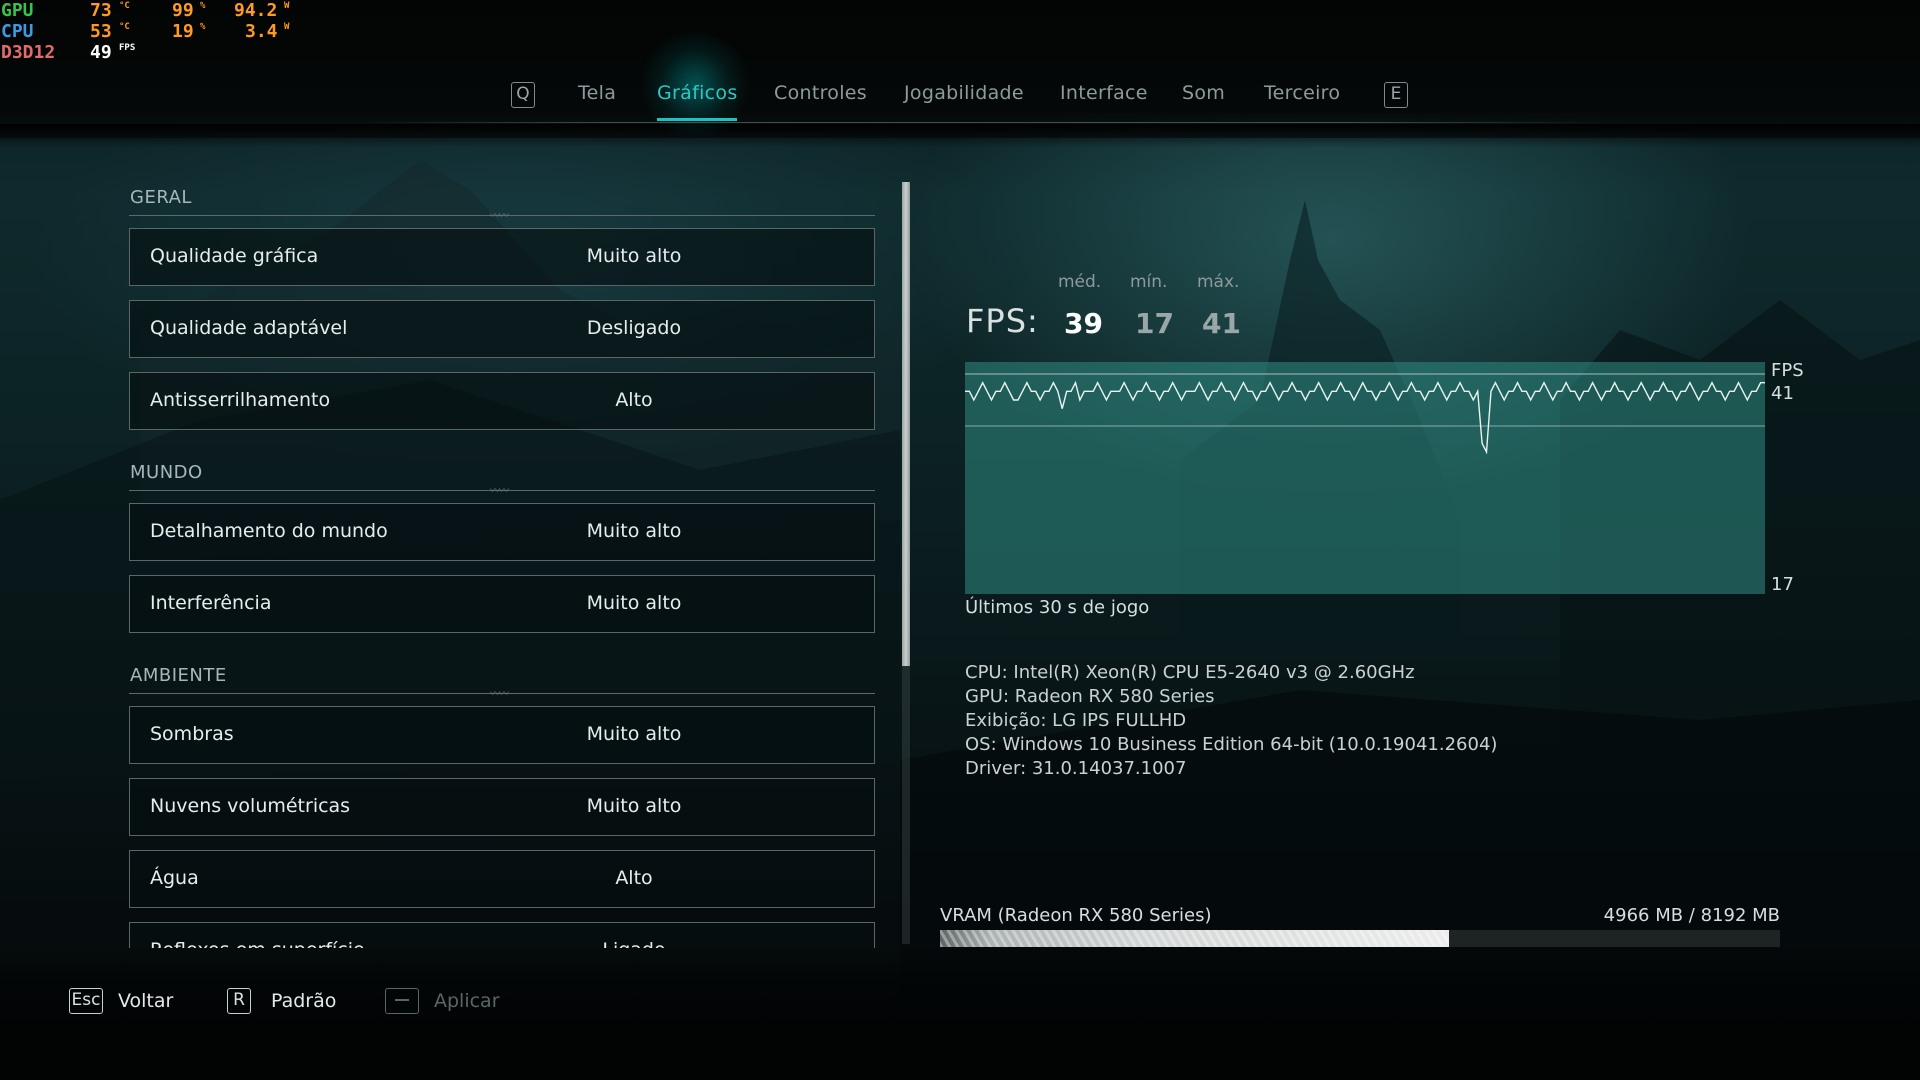 The image size is (1920, 1080). Describe the element at coordinates (1076, 768) in the screenshot. I see `sysinfo-driver: Driver: 31.0.14037.1007` at that location.